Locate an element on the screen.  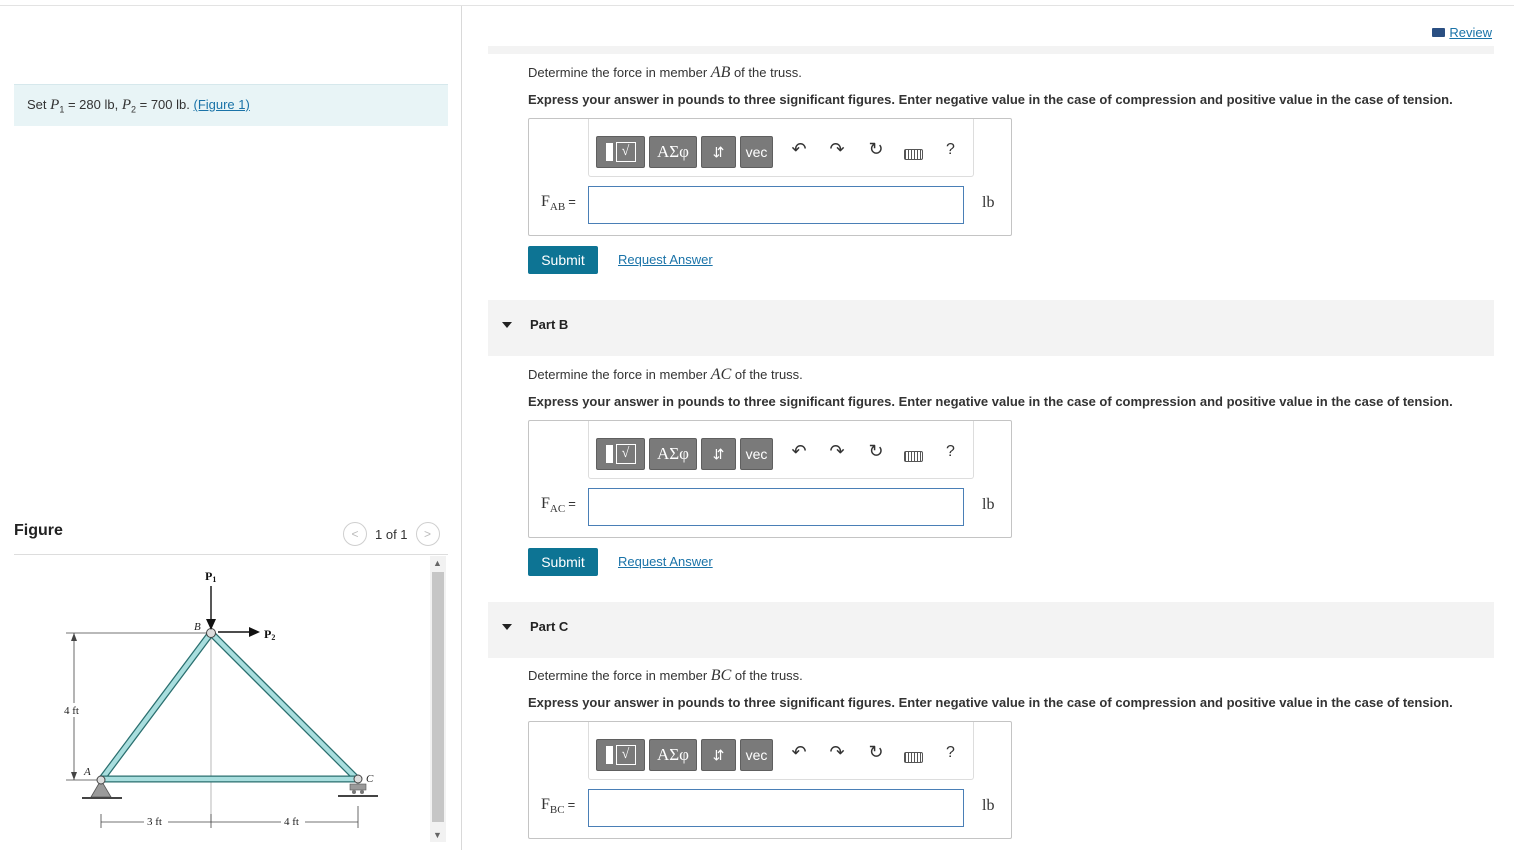
figure-link: (Figure 1) is located at coordinates (221, 104).